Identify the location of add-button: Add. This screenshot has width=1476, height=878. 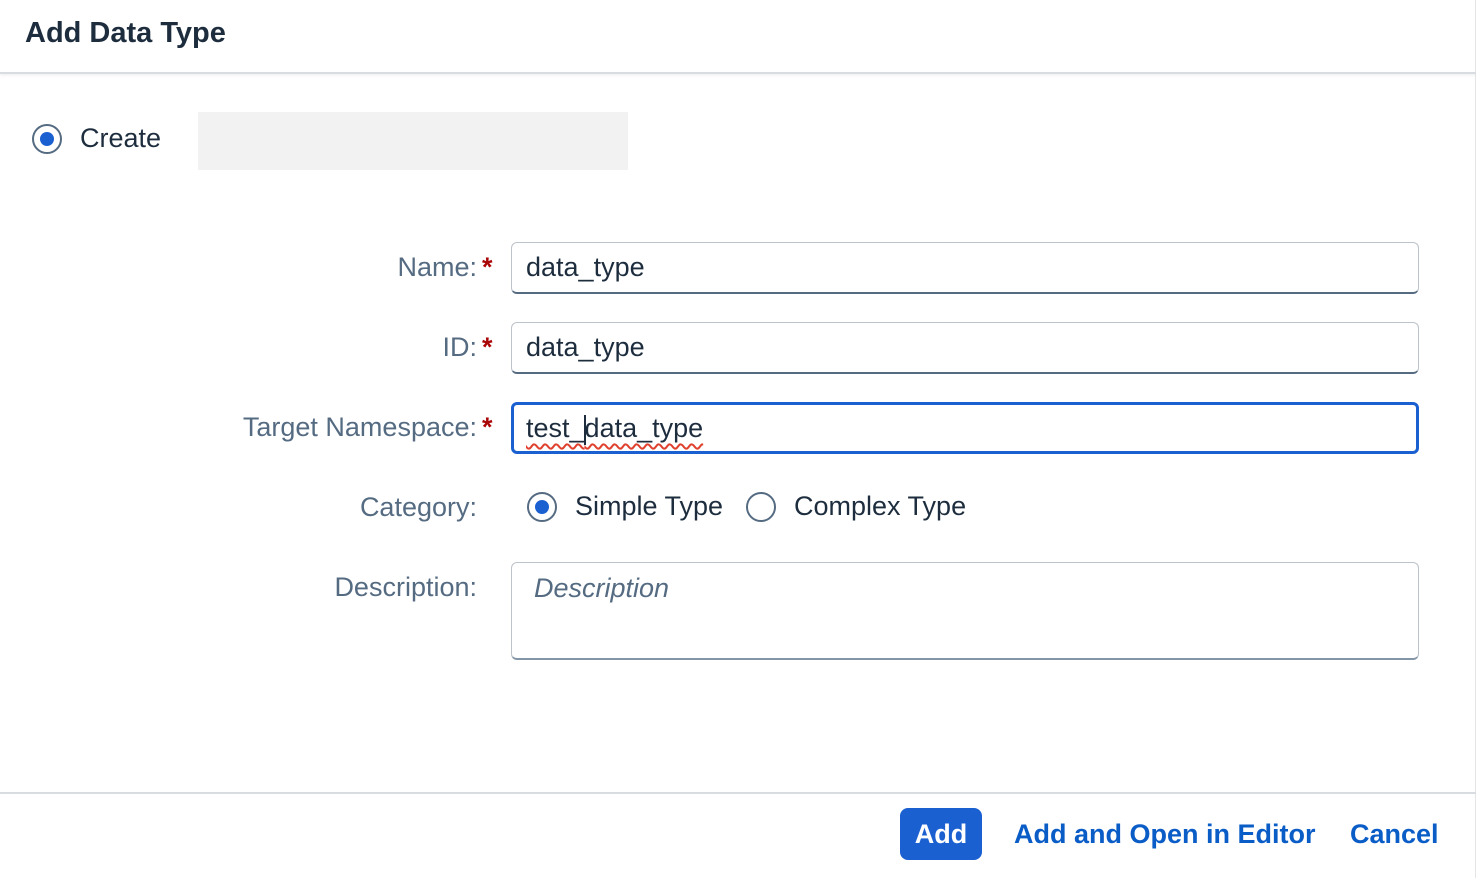
(941, 834).